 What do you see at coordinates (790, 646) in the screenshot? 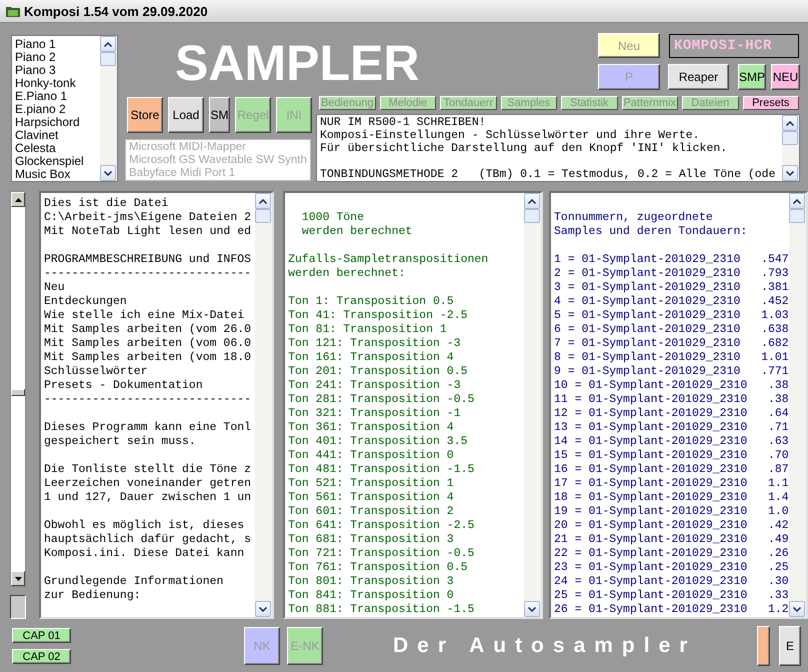
I see `button: E` at bounding box center [790, 646].